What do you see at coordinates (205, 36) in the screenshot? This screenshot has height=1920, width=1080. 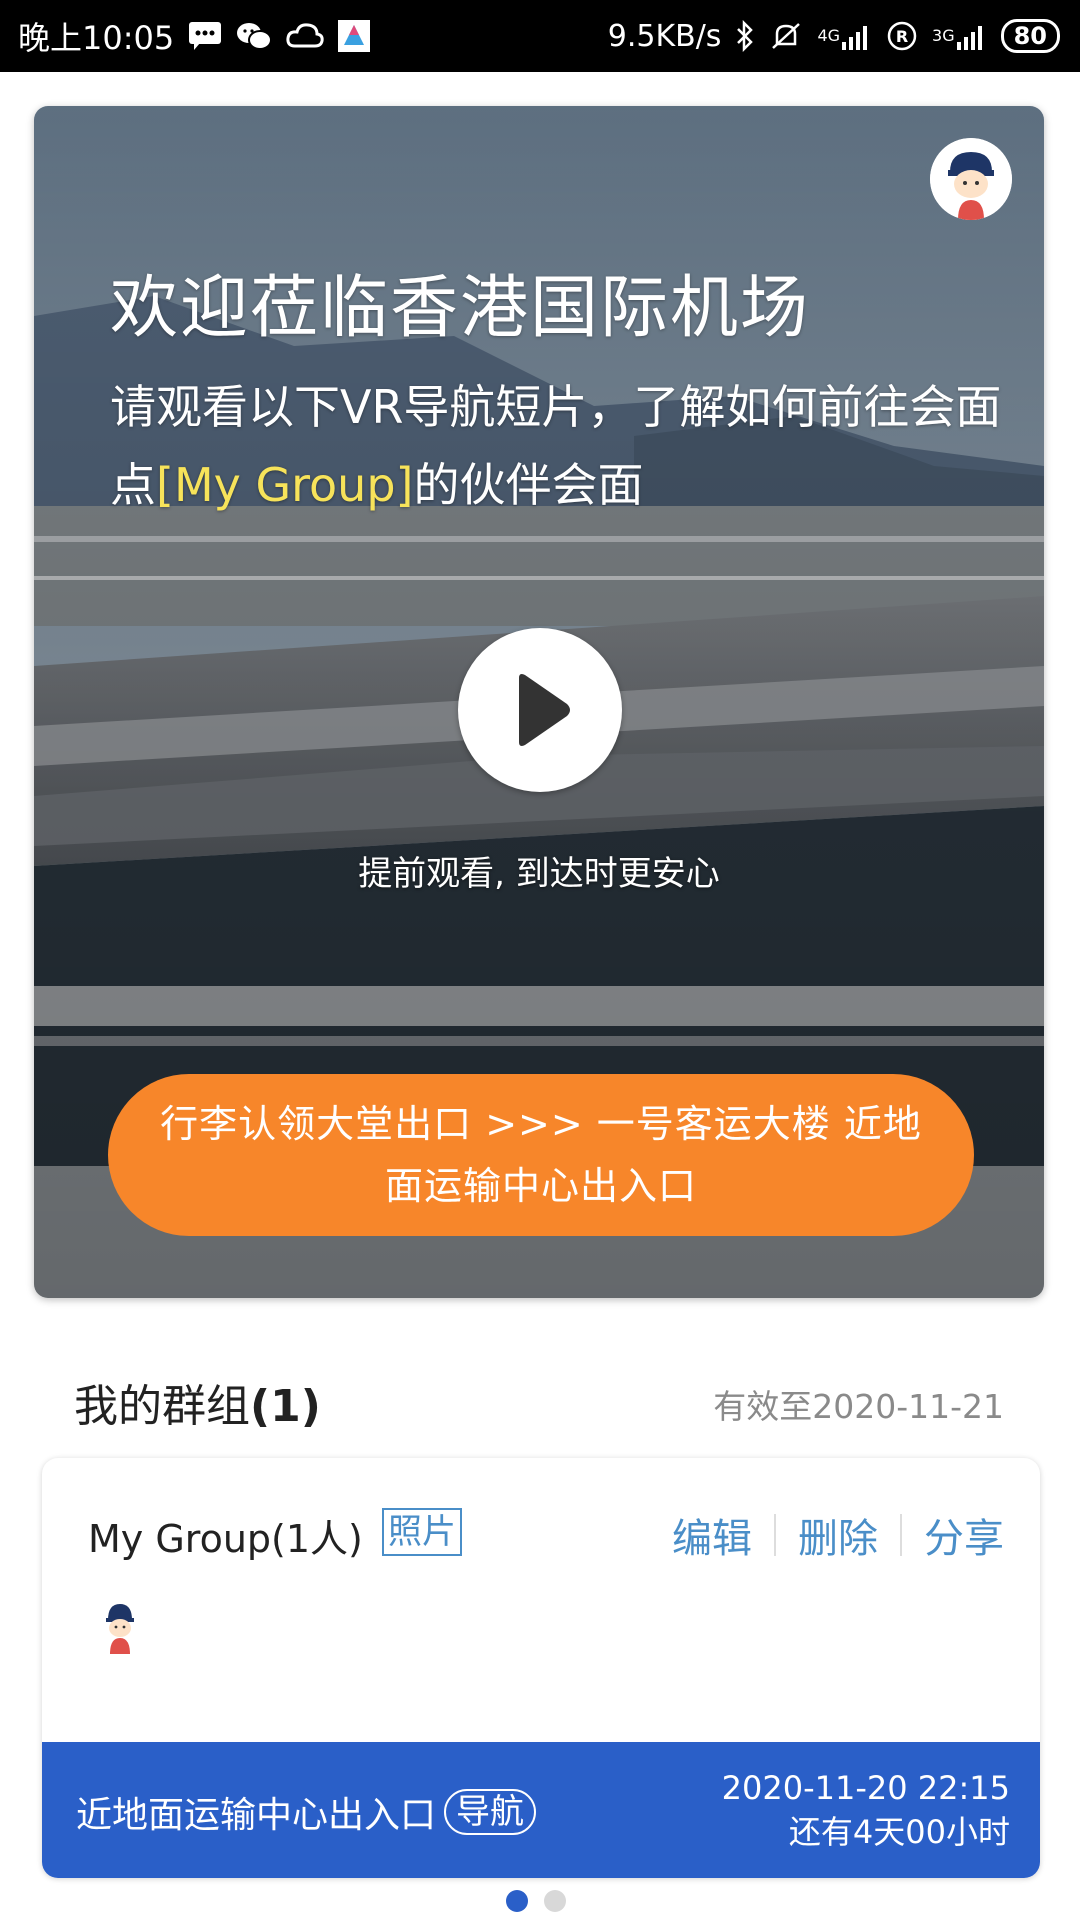 I see `message-icon` at bounding box center [205, 36].